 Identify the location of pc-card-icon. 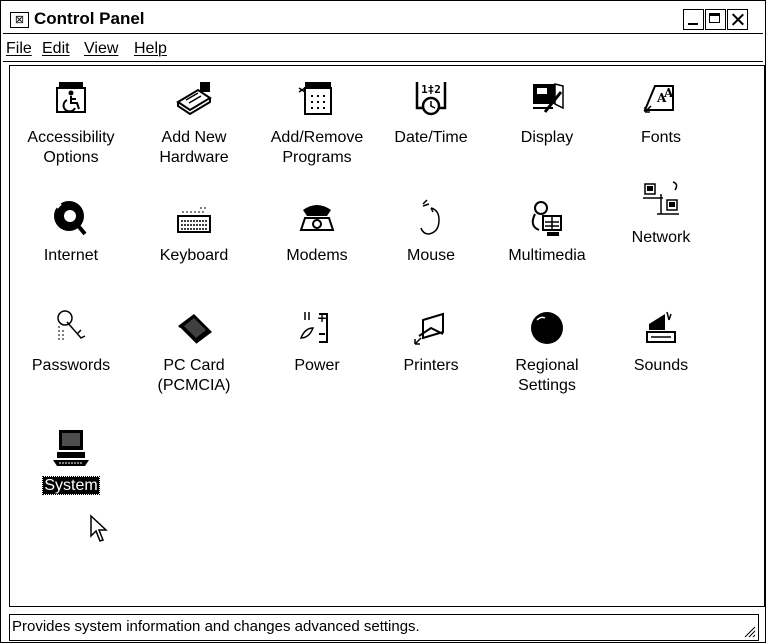
(195, 329).